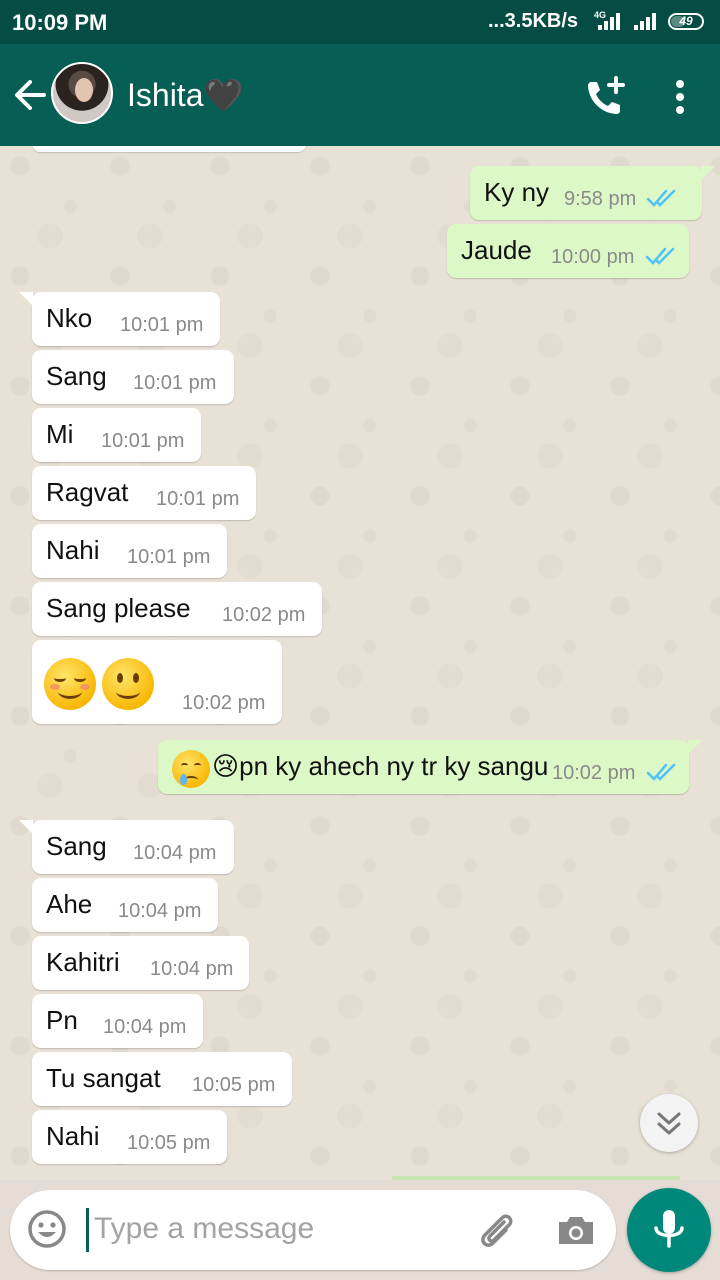 The height and width of the screenshot is (1280, 720). I want to click on message-time: 9:58 pm, so click(600, 199).